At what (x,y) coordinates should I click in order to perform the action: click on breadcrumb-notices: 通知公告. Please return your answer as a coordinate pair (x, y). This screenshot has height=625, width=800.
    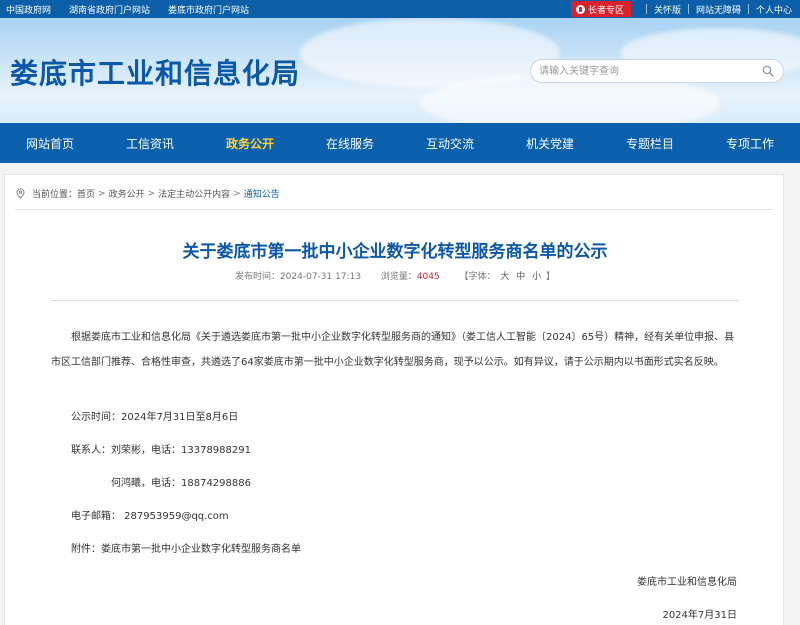
    Looking at the image, I should click on (262, 193).